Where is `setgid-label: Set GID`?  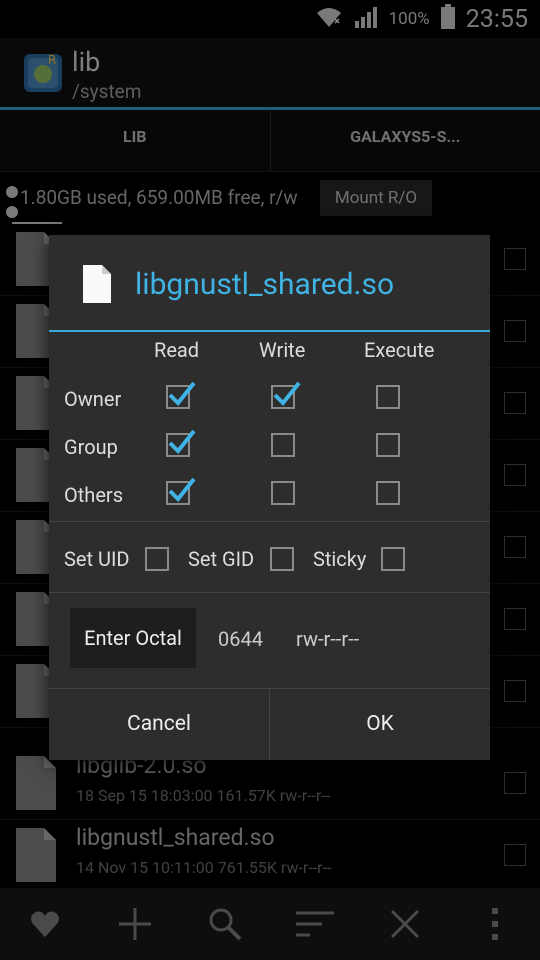
setgid-label: Set GID is located at coordinates (221, 559).